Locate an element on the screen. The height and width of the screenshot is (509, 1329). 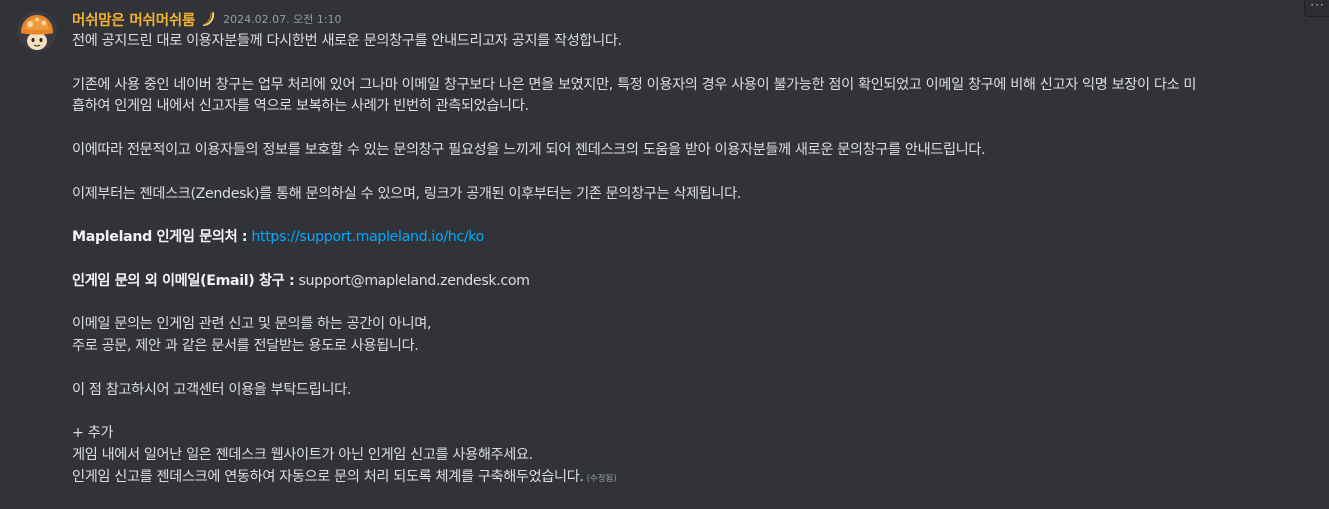
mushroom-avatar-icon is located at coordinates (37, 31).